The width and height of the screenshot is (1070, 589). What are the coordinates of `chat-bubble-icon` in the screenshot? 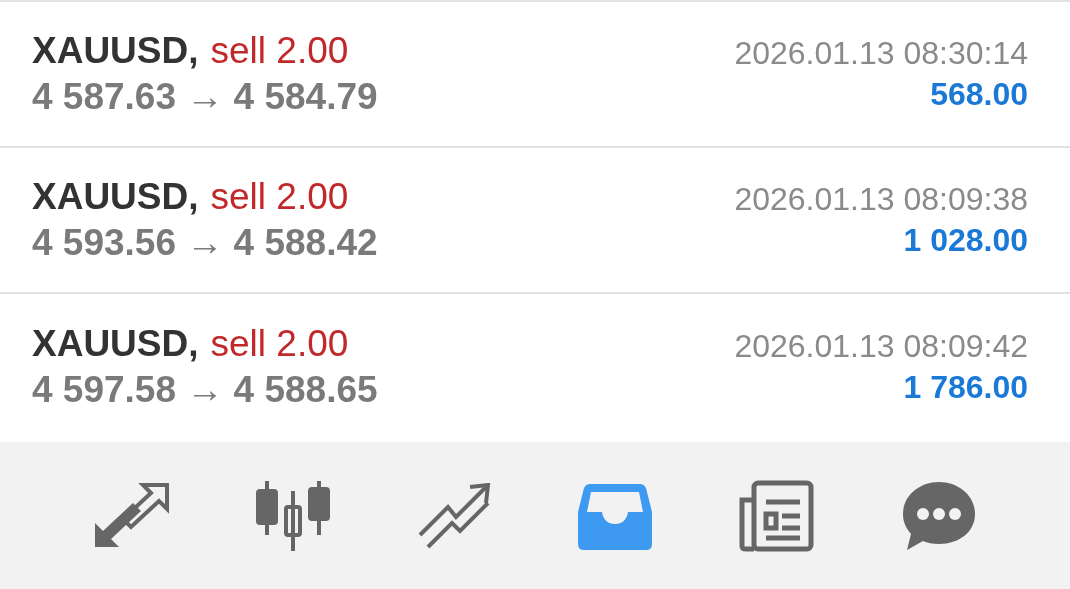 It's located at (938, 515).